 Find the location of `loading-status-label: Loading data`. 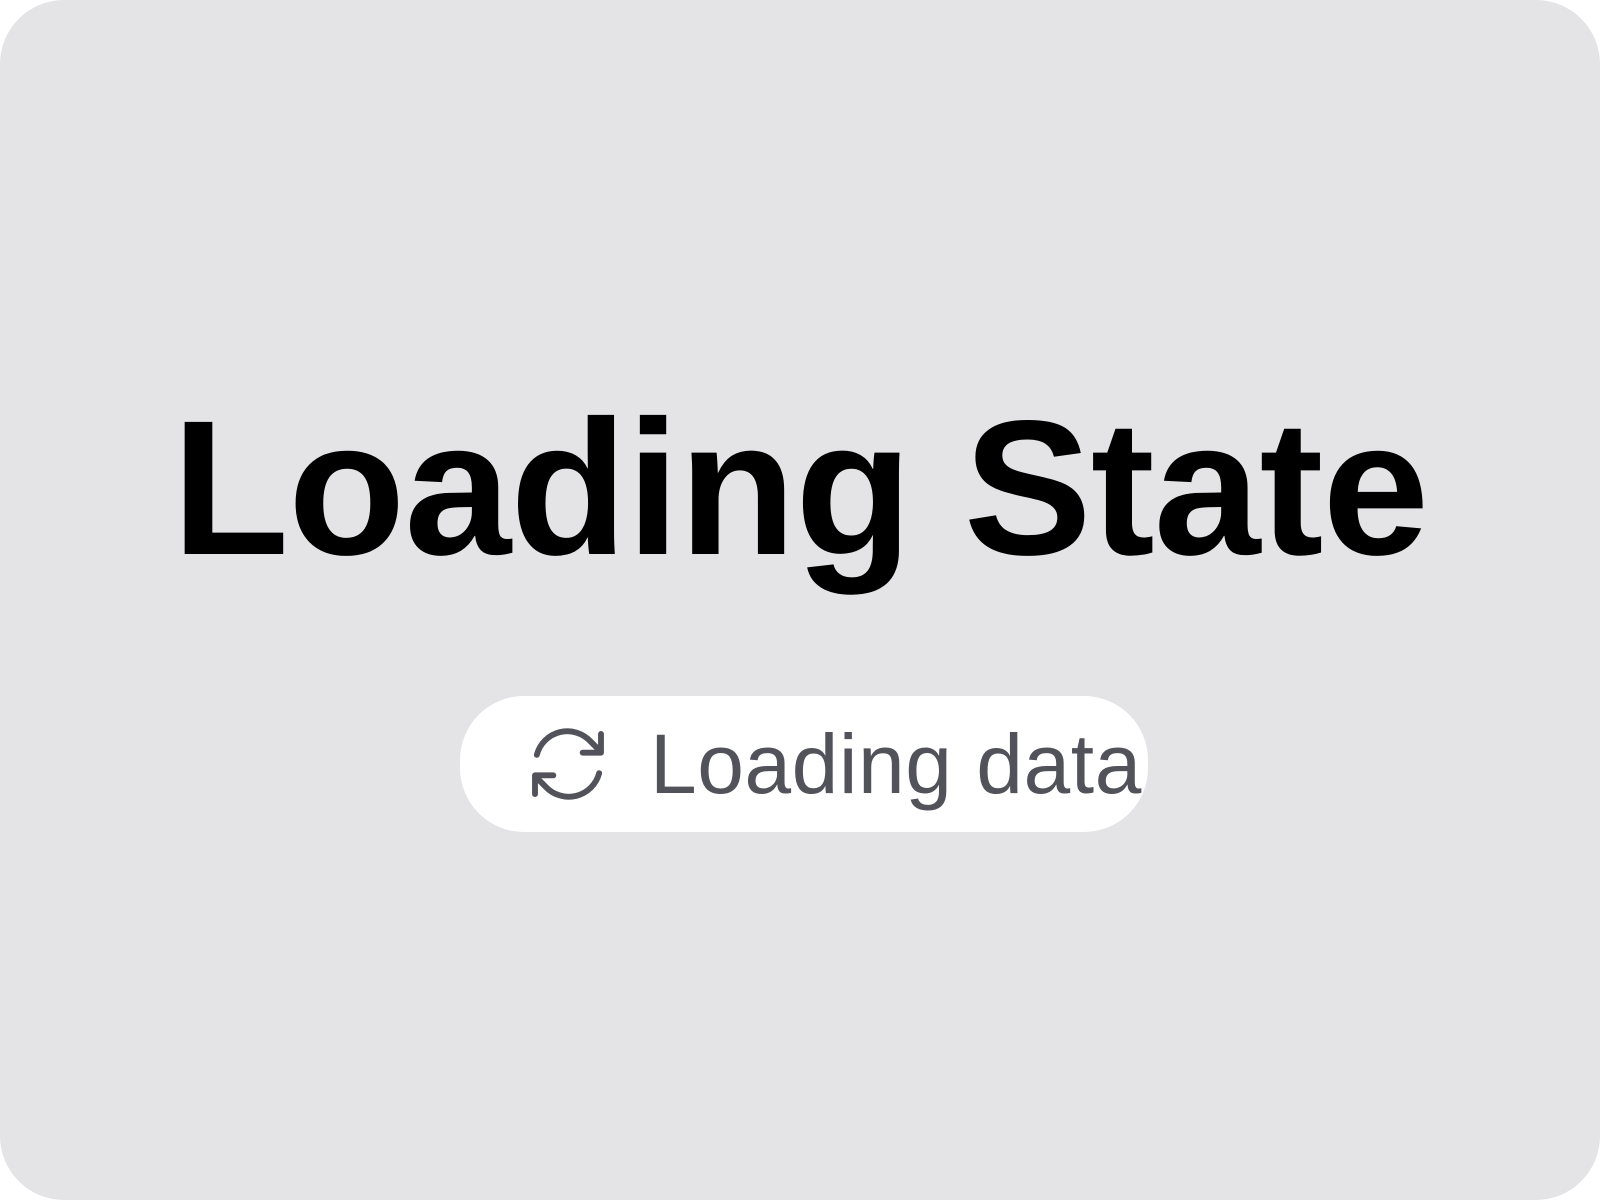

loading-status-label: Loading data is located at coordinates (896, 764).